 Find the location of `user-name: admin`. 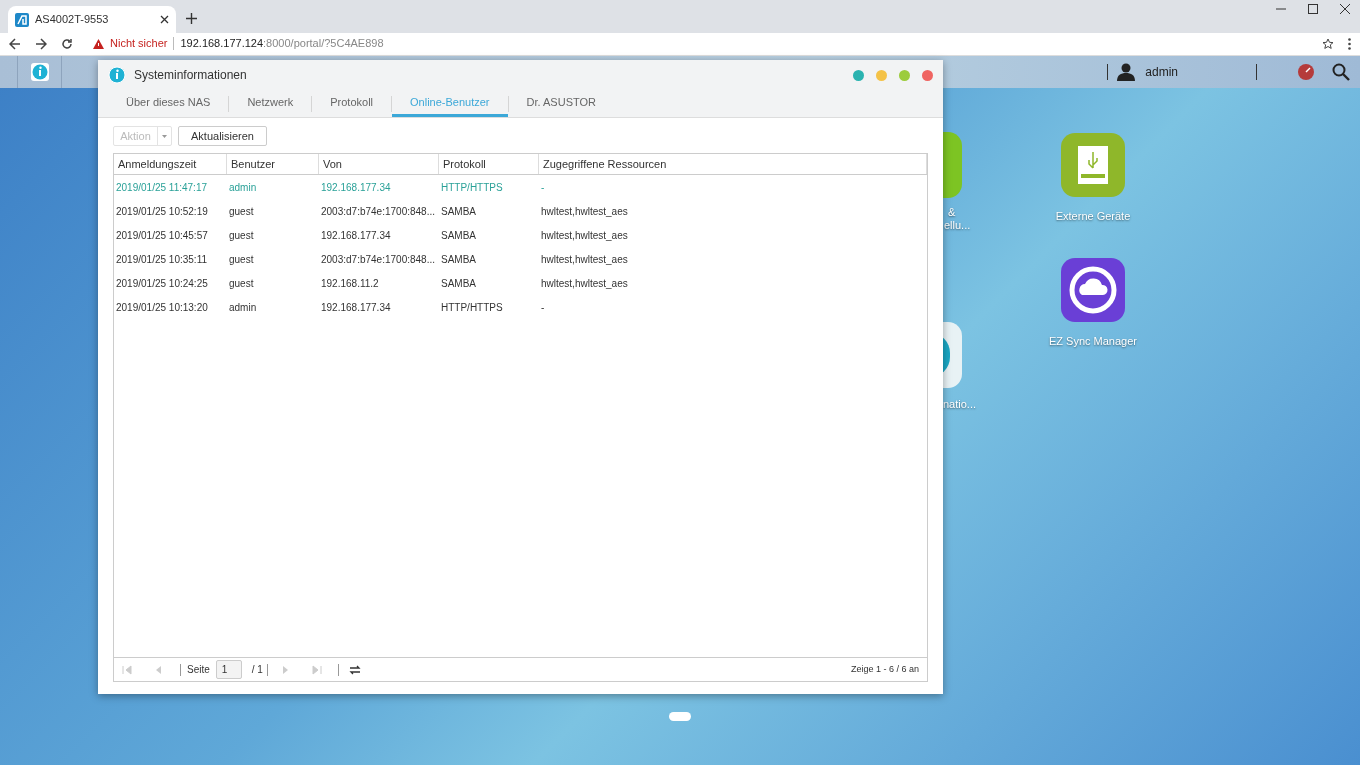

user-name: admin is located at coordinates (1161, 72).